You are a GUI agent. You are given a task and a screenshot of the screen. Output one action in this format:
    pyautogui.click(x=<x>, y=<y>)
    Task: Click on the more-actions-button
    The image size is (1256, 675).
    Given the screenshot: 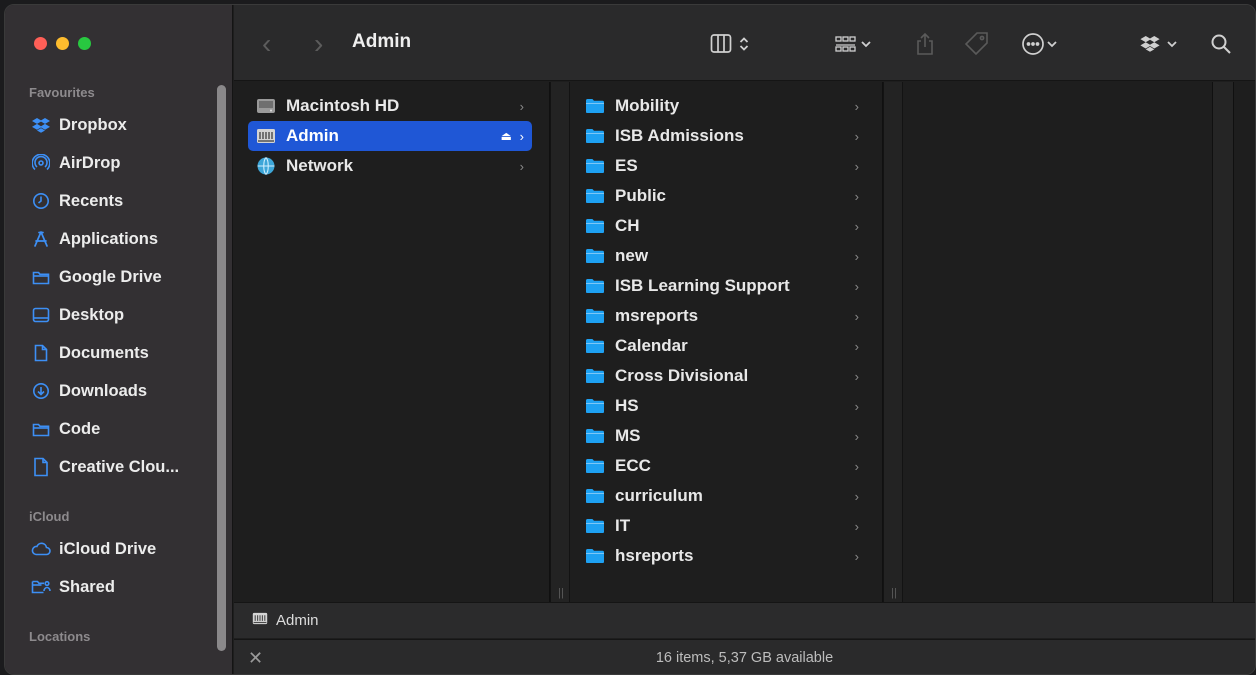 What is the action you would take?
    pyautogui.click(x=1039, y=44)
    